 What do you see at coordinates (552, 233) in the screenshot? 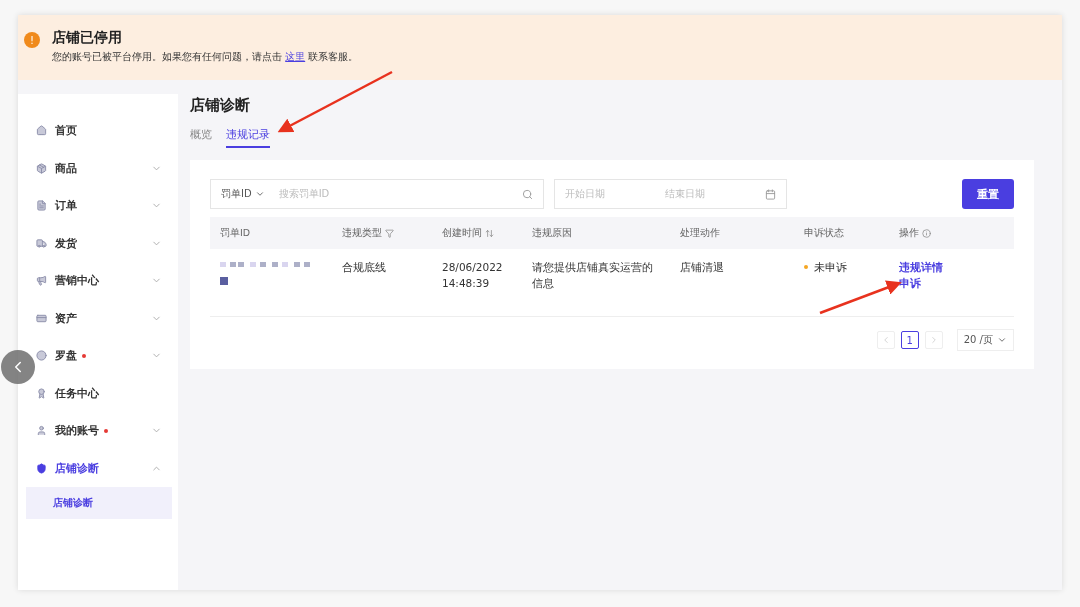
I see `column-header: 违规原因` at bounding box center [552, 233].